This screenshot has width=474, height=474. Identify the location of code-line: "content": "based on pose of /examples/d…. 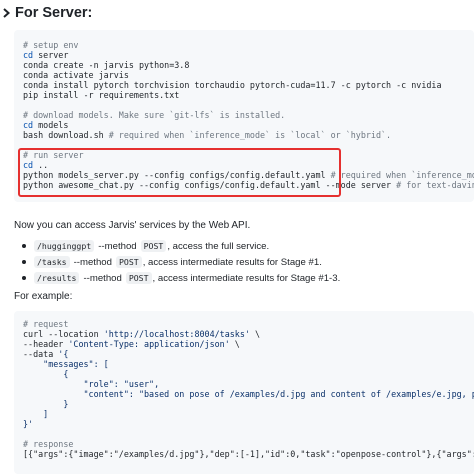
(248, 394).